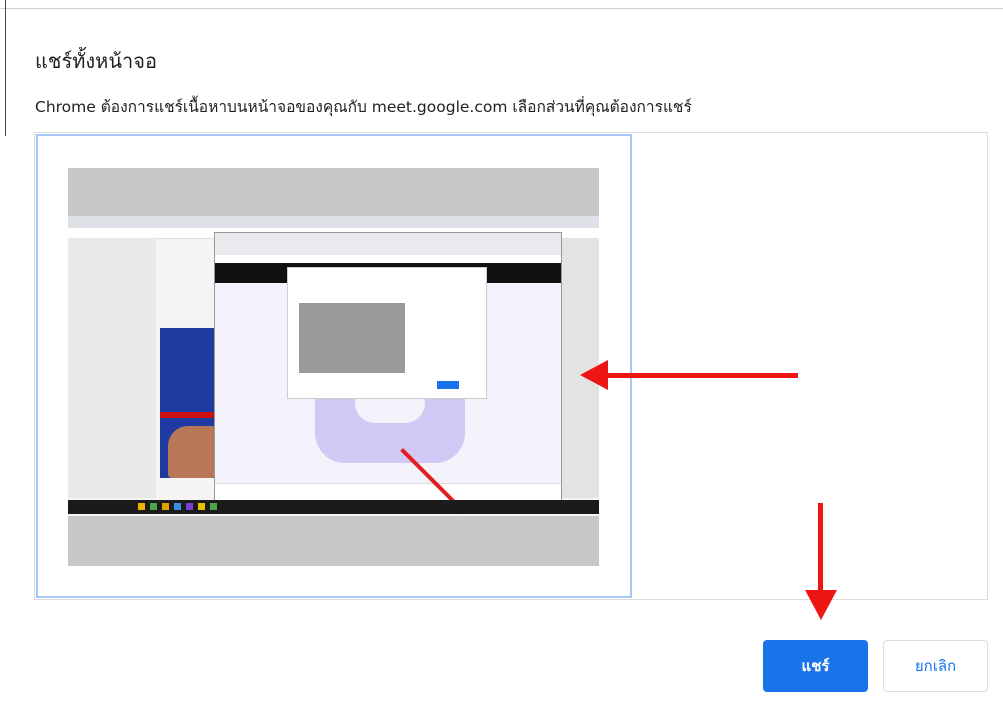 The image size is (1003, 713). What do you see at coordinates (821, 605) in the screenshot?
I see `annotation-arrow-down-icon` at bounding box center [821, 605].